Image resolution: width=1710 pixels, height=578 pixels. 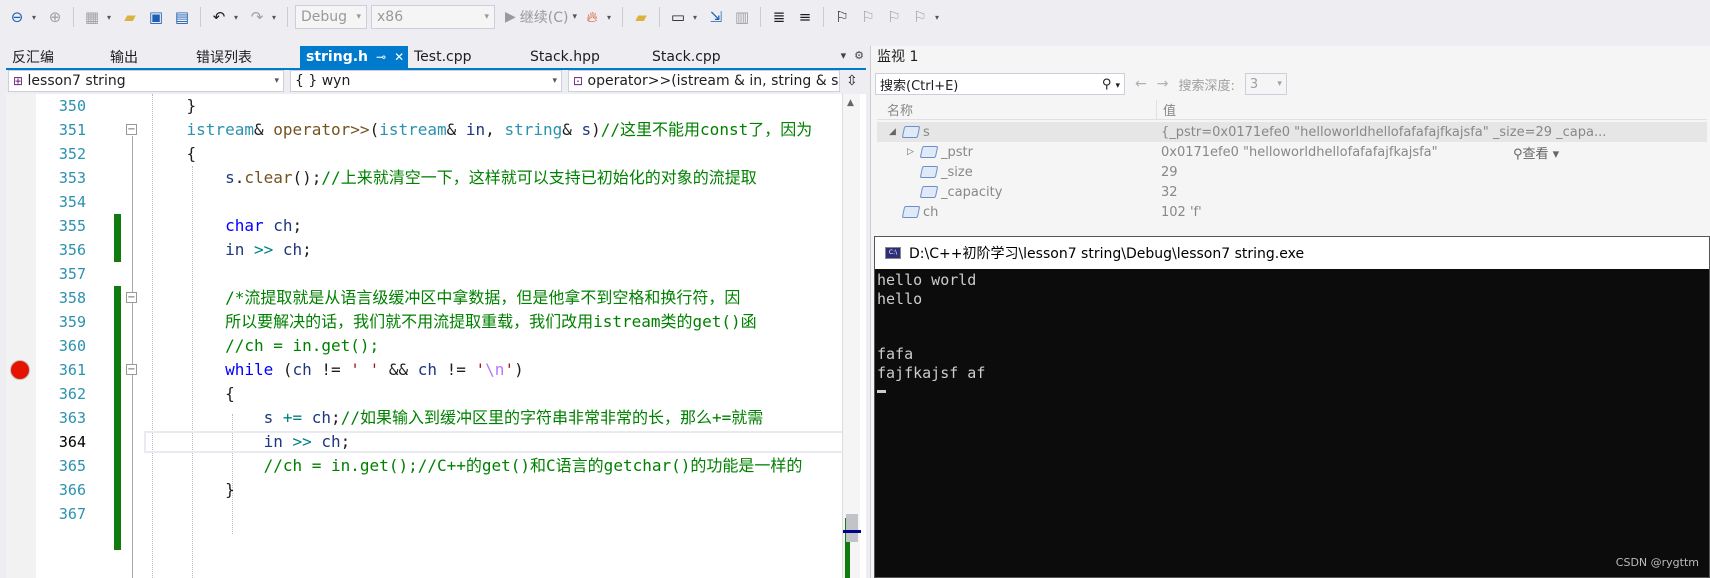 I want to click on line-number: 353, so click(x=72, y=178).